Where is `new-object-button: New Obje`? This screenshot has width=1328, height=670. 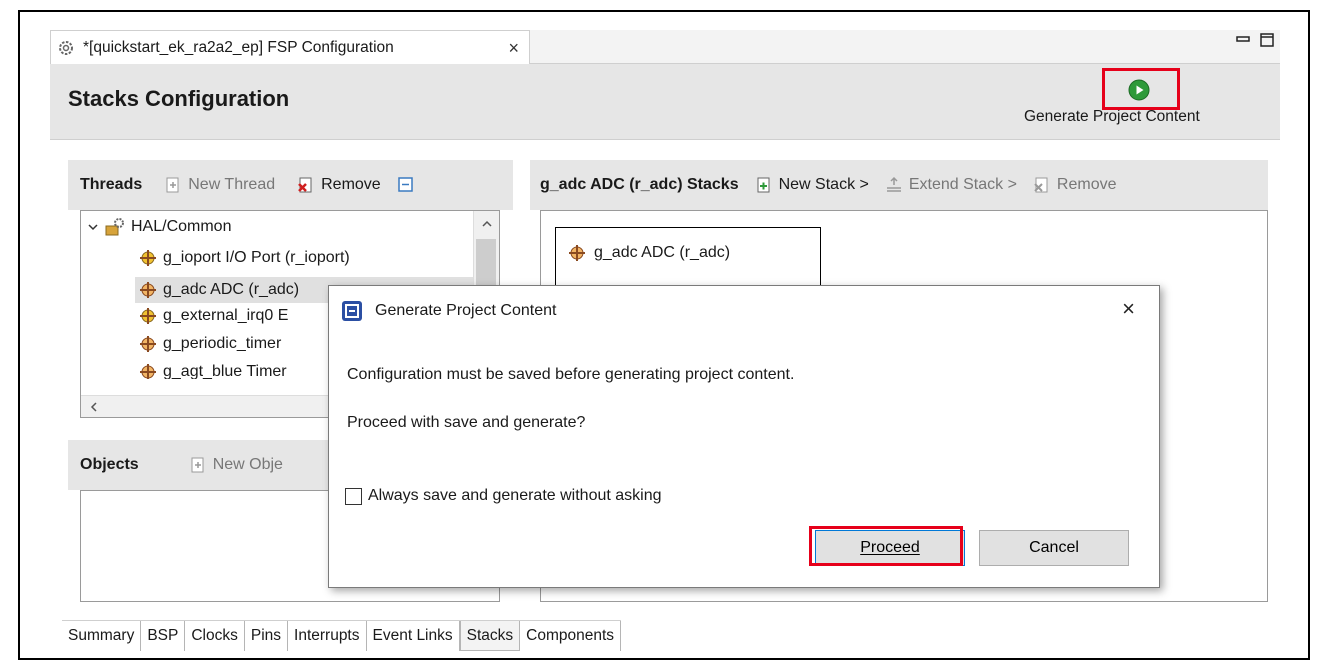 new-object-button: New Obje is located at coordinates (236, 465).